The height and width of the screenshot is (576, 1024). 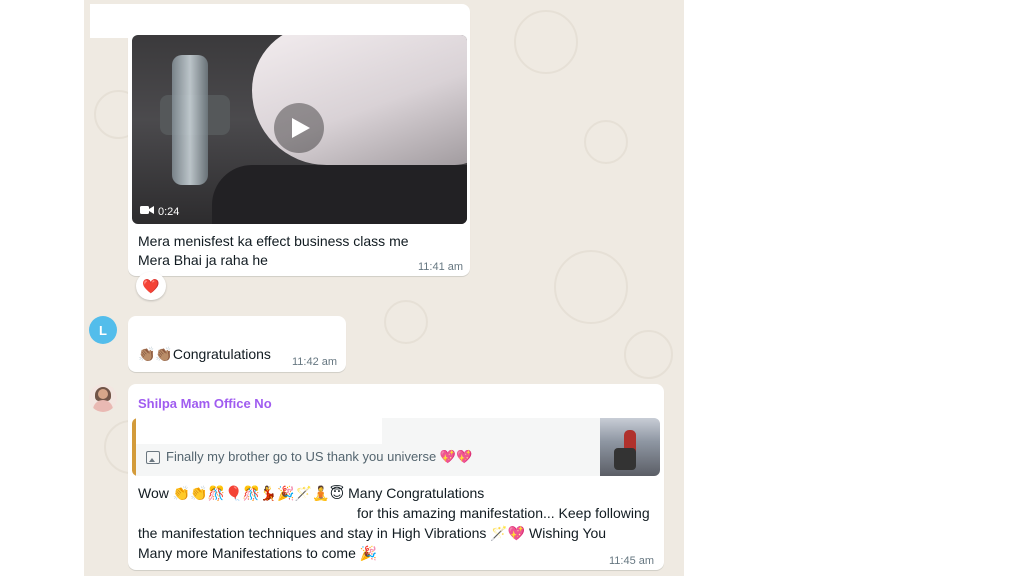 I want to click on video-caption-line2: Mera Bhai ja raha he, so click(x=203, y=260).